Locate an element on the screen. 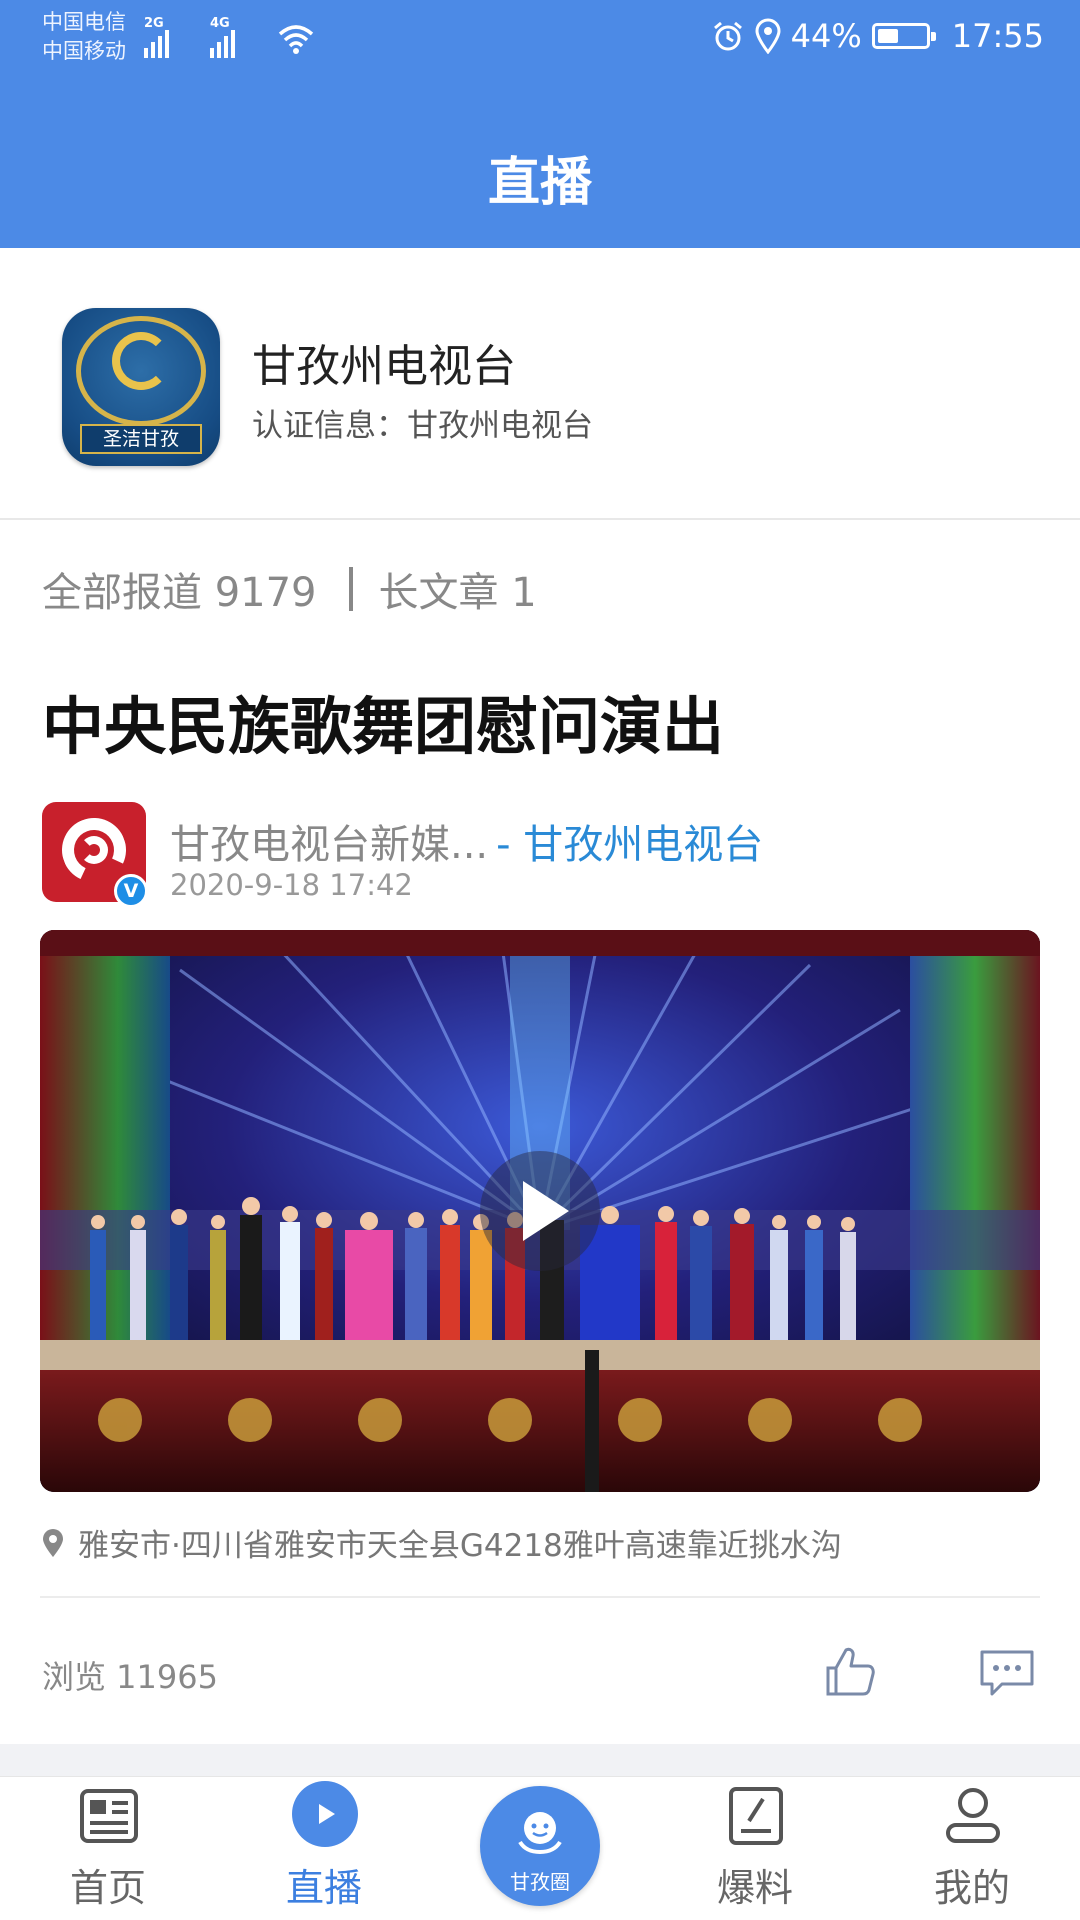 The height and width of the screenshot is (1920, 1080). verified-badge-icon: V is located at coordinates (131, 891).